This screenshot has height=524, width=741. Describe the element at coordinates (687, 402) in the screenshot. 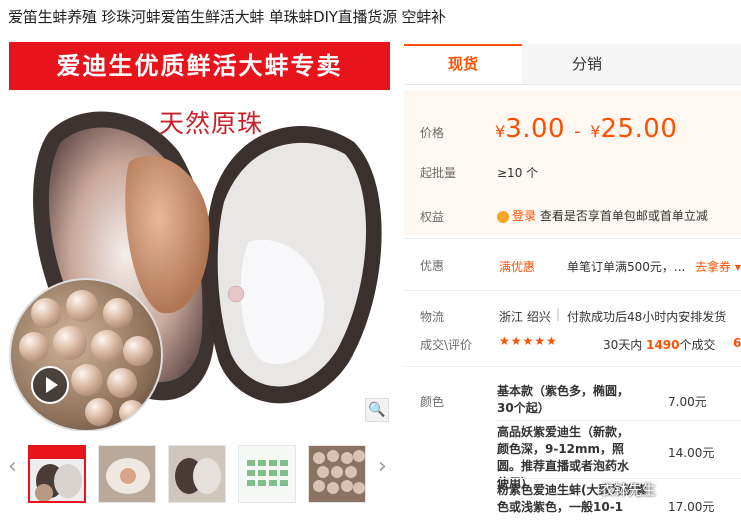

I see `option-price: 7.00元` at that location.